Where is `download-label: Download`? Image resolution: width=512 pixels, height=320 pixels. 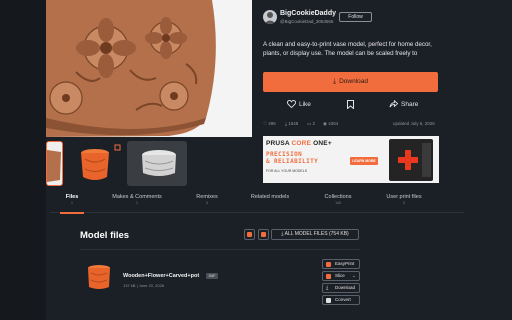
download-label: Download is located at coordinates (354, 81).